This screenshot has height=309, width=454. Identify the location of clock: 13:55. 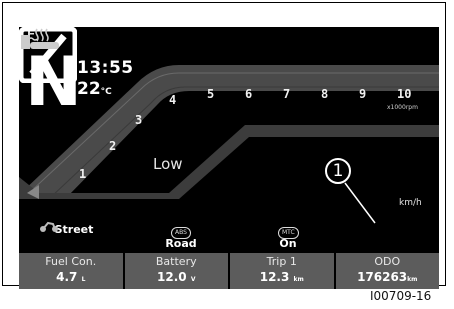
(105, 68).